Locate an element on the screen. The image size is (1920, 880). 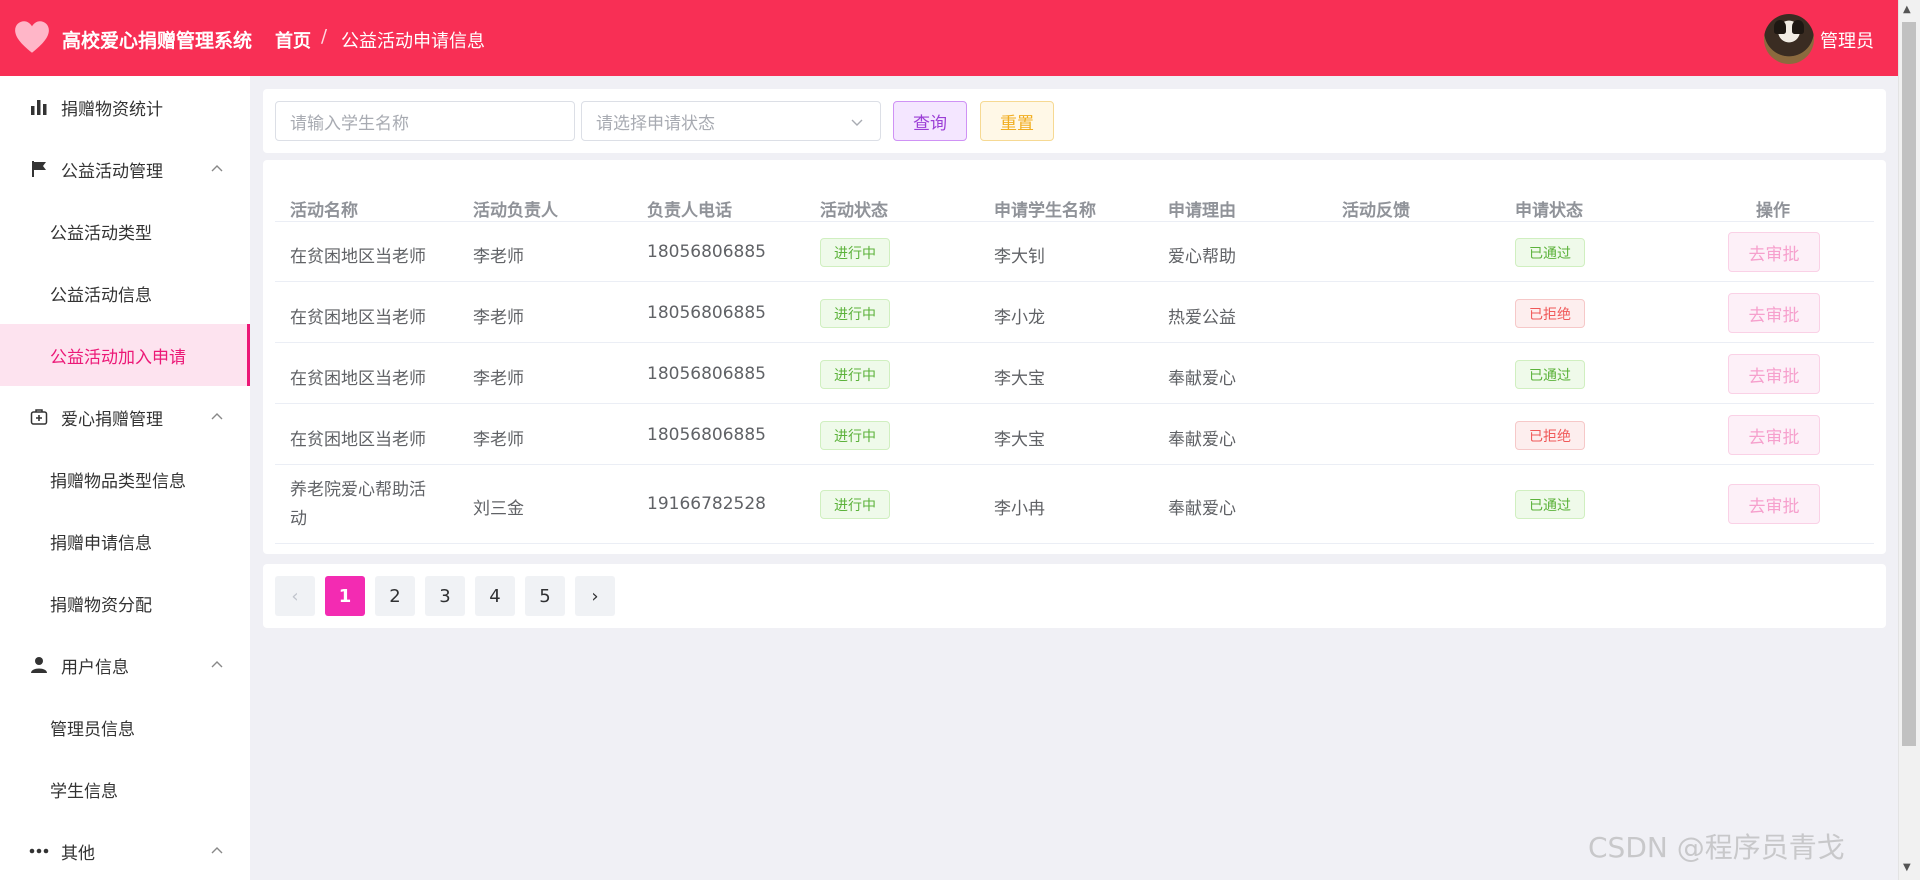
reason-cell: 爱心帮助 is located at coordinates (1202, 257).